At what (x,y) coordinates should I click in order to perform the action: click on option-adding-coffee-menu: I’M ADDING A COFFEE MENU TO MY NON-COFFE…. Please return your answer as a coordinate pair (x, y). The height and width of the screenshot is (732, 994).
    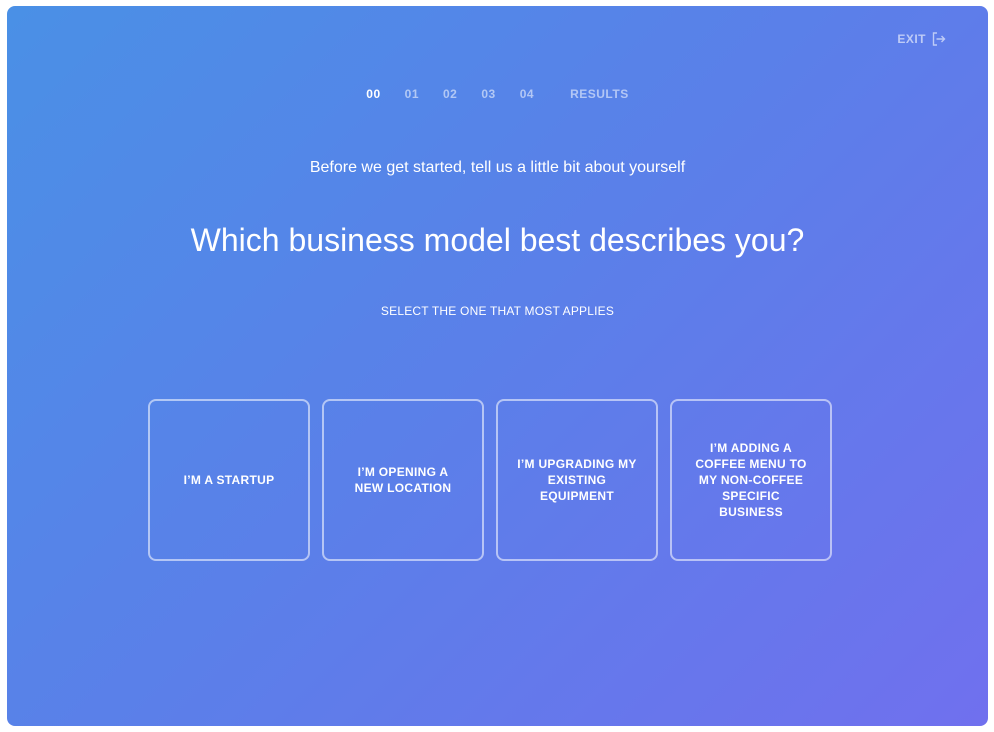
    Looking at the image, I should click on (751, 480).